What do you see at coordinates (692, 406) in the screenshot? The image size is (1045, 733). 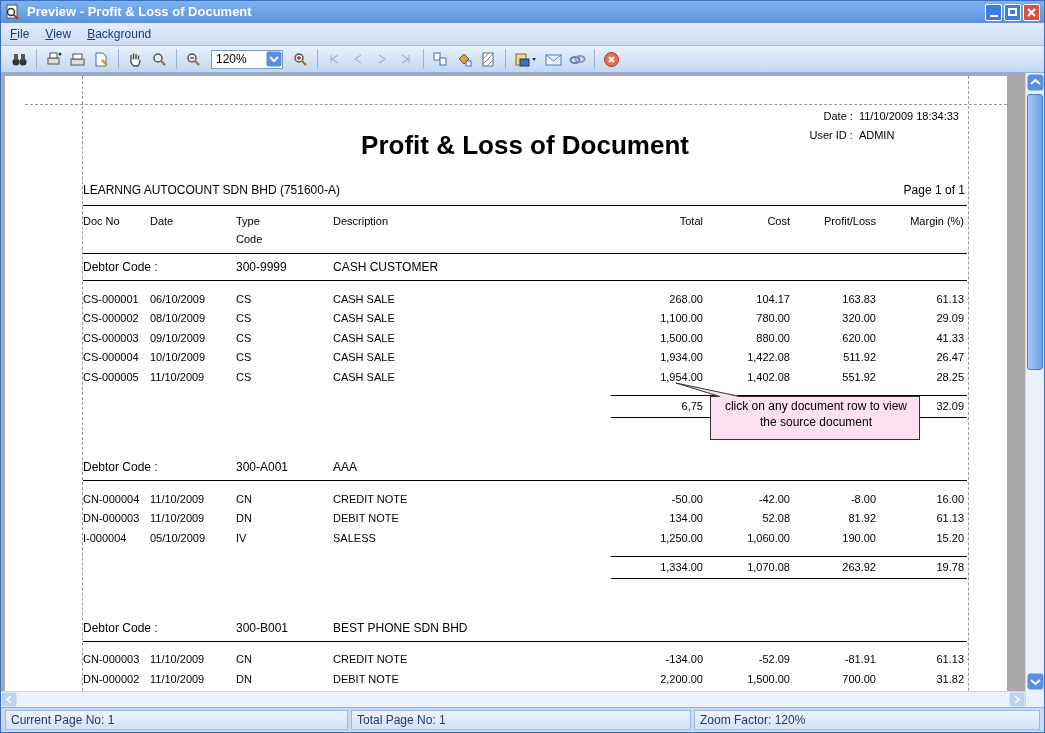 I see `total-cell: 6,75` at bounding box center [692, 406].